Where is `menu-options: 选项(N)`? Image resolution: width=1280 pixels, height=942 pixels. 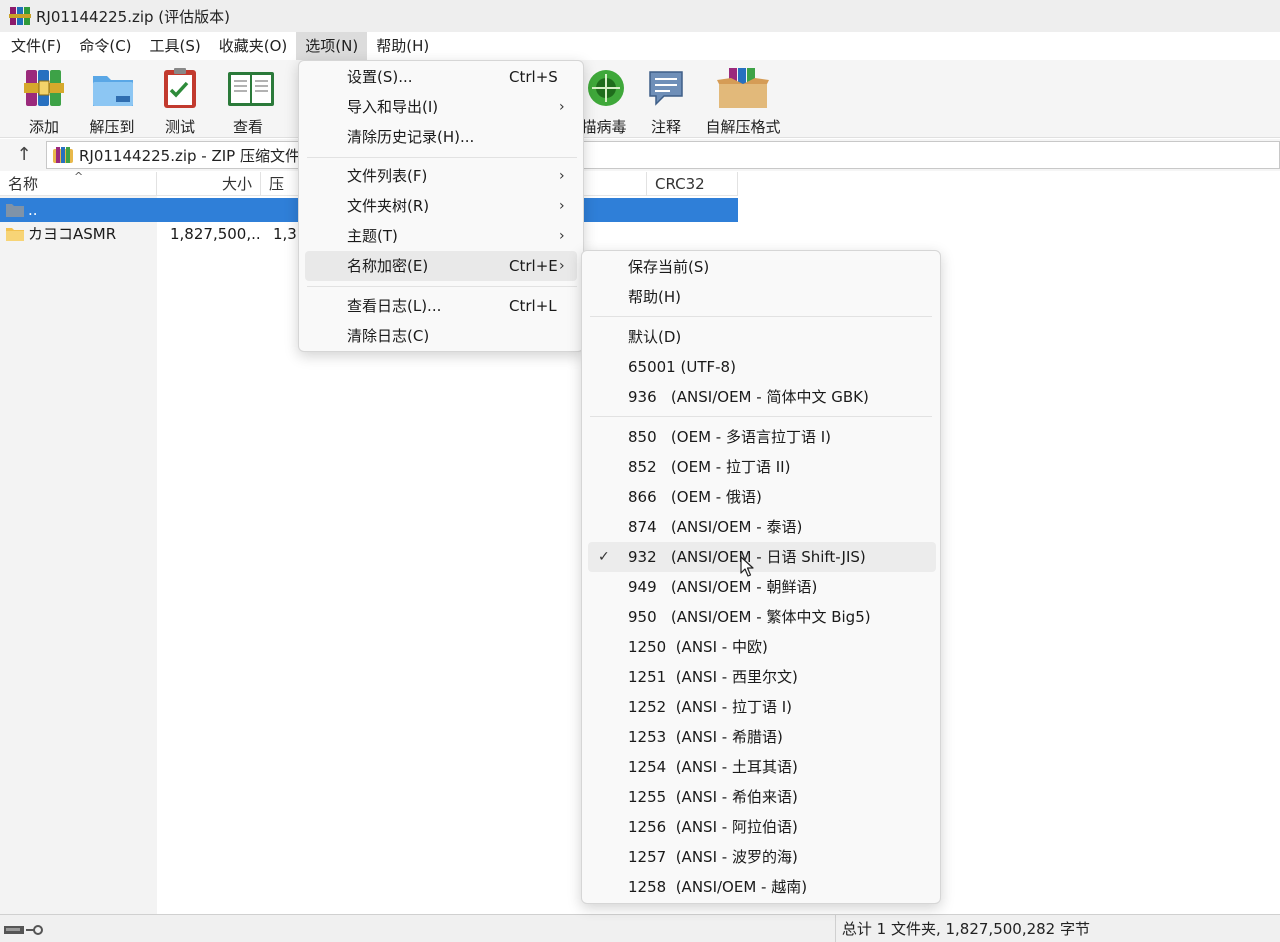
menu-options: 选项(N) is located at coordinates (332, 46).